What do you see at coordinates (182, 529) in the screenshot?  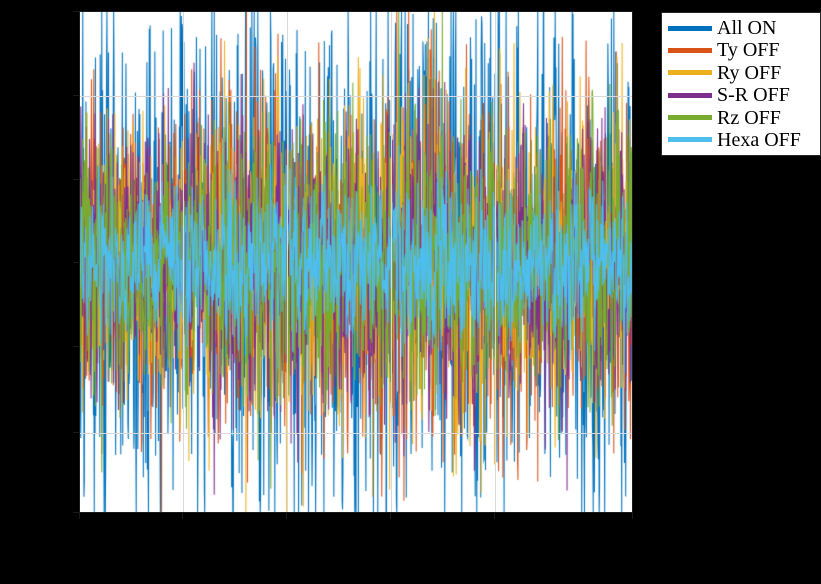 I see `xtick-label: 1` at bounding box center [182, 529].